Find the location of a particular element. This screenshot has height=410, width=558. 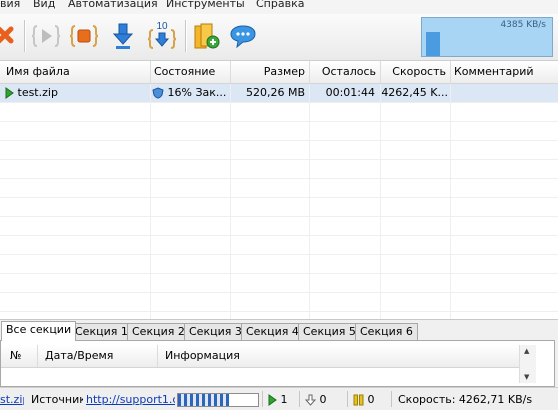

menu-item-view: Вид is located at coordinates (44, 5).